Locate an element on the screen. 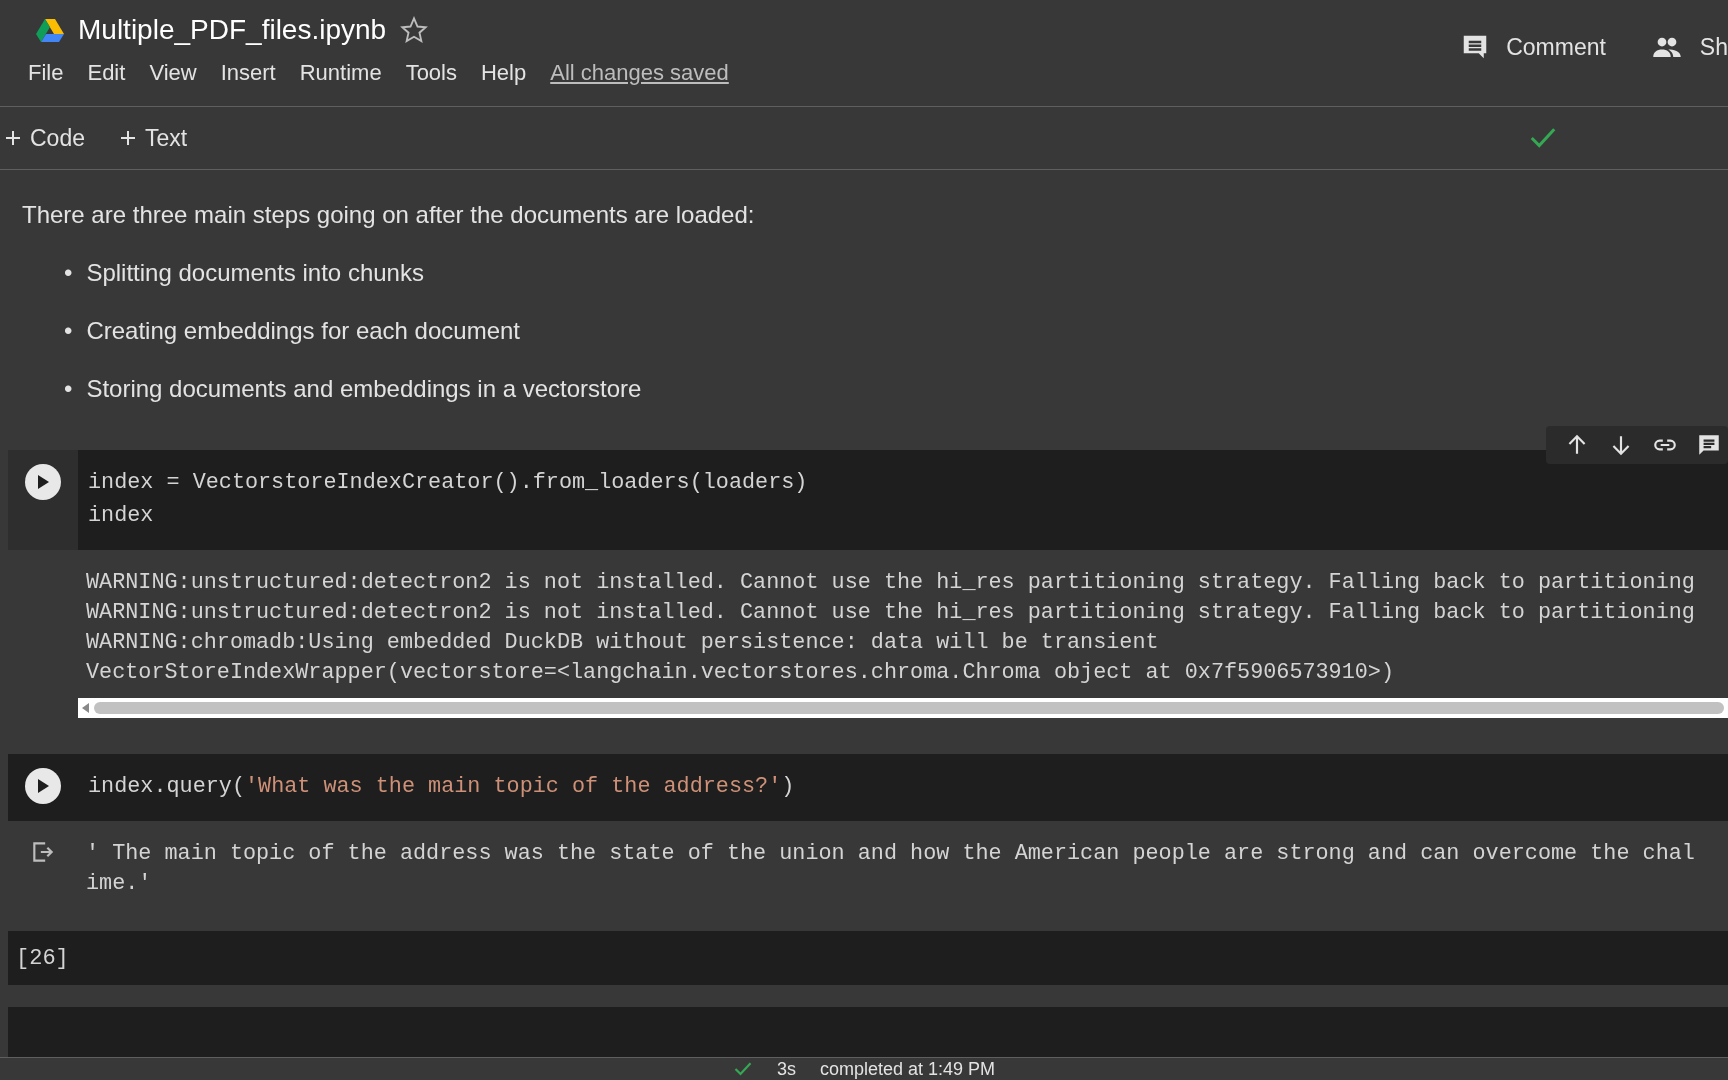 The image size is (1728, 1080). menu-item: Runtime is located at coordinates (340, 73).